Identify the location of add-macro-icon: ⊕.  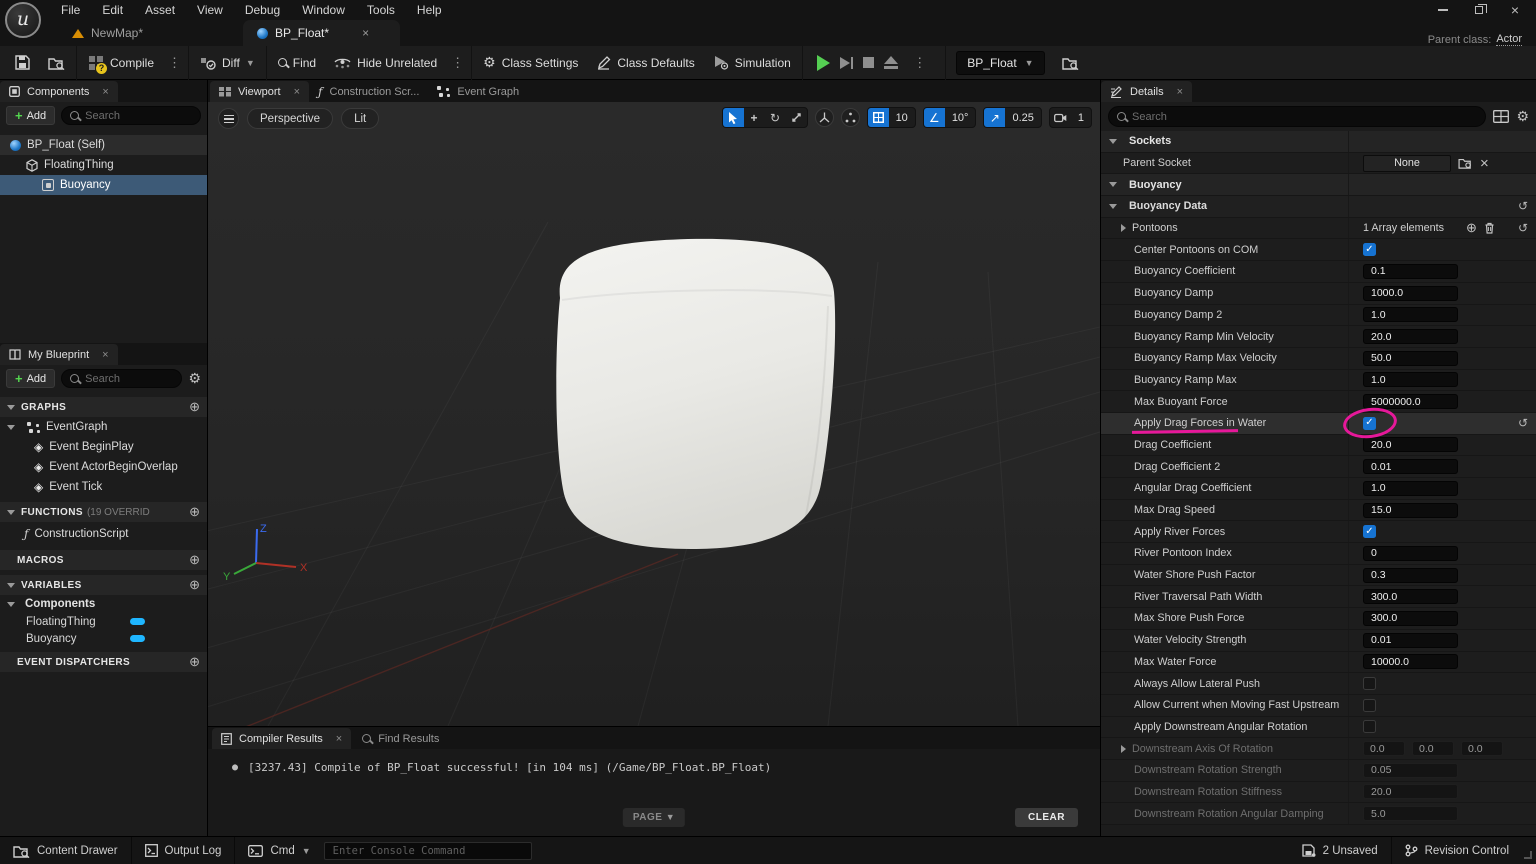
(194, 560).